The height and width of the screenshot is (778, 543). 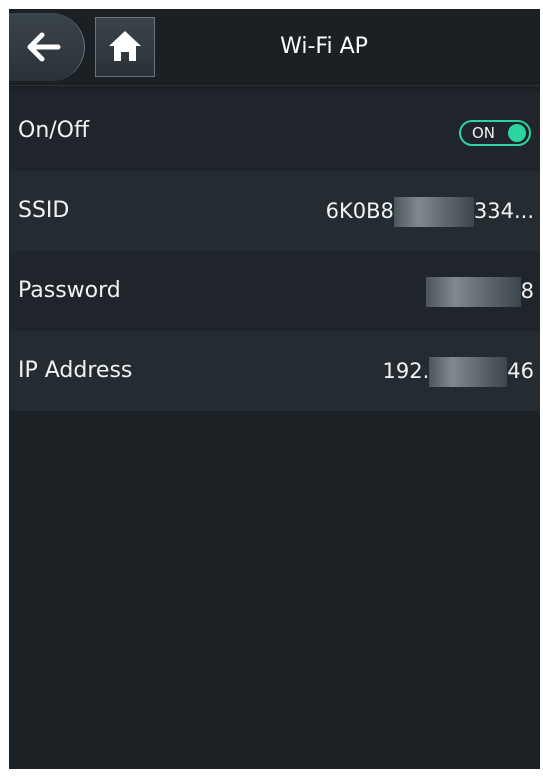 I want to click on page-title: Wi-Fi AP, so click(x=324, y=46).